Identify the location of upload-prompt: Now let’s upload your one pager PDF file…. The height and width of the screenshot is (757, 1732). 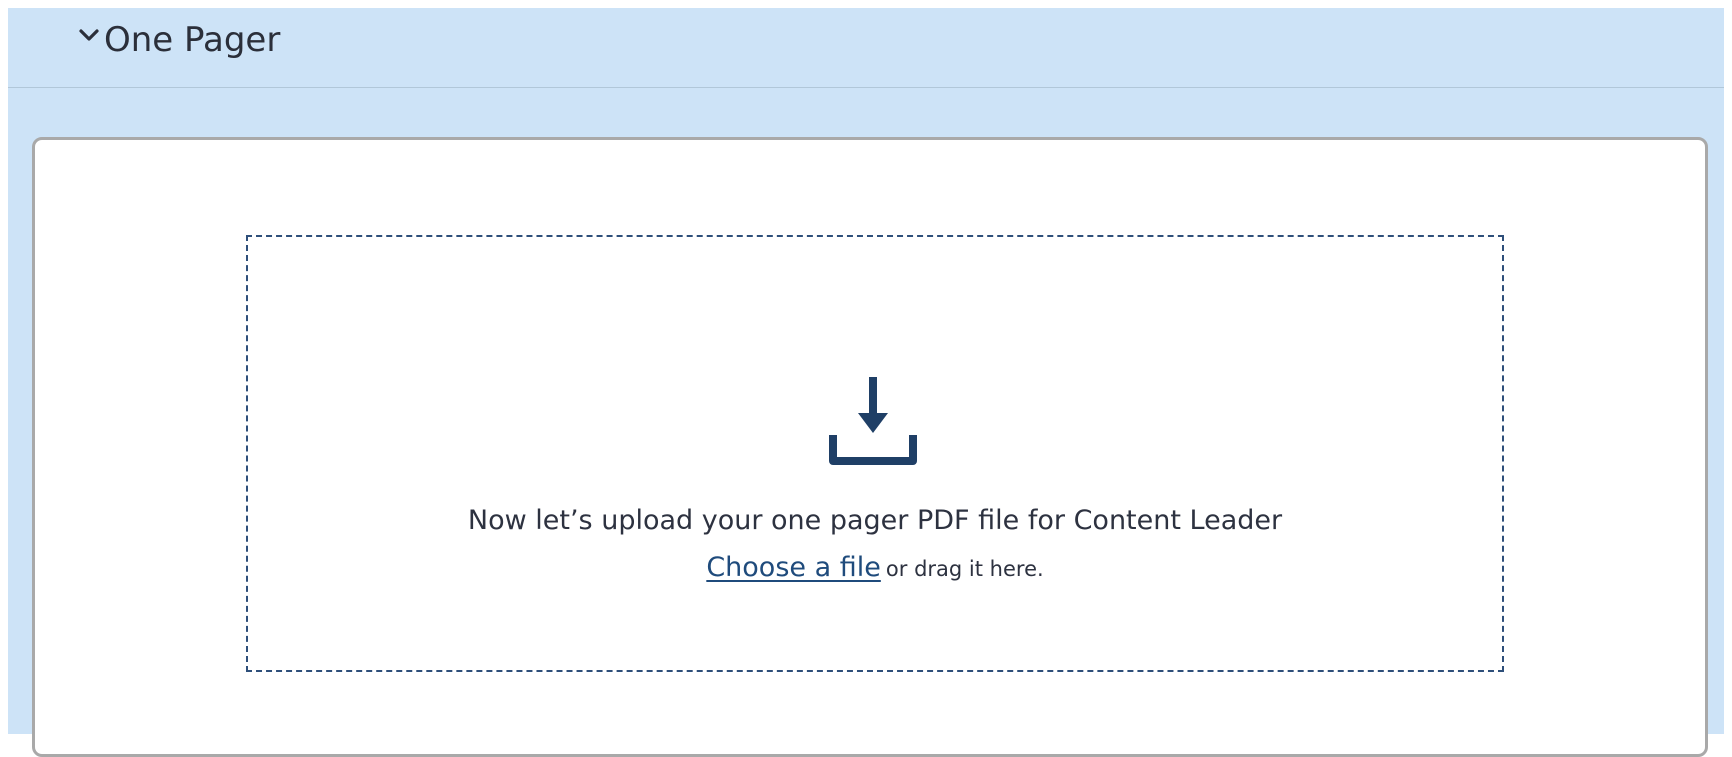
(875, 520).